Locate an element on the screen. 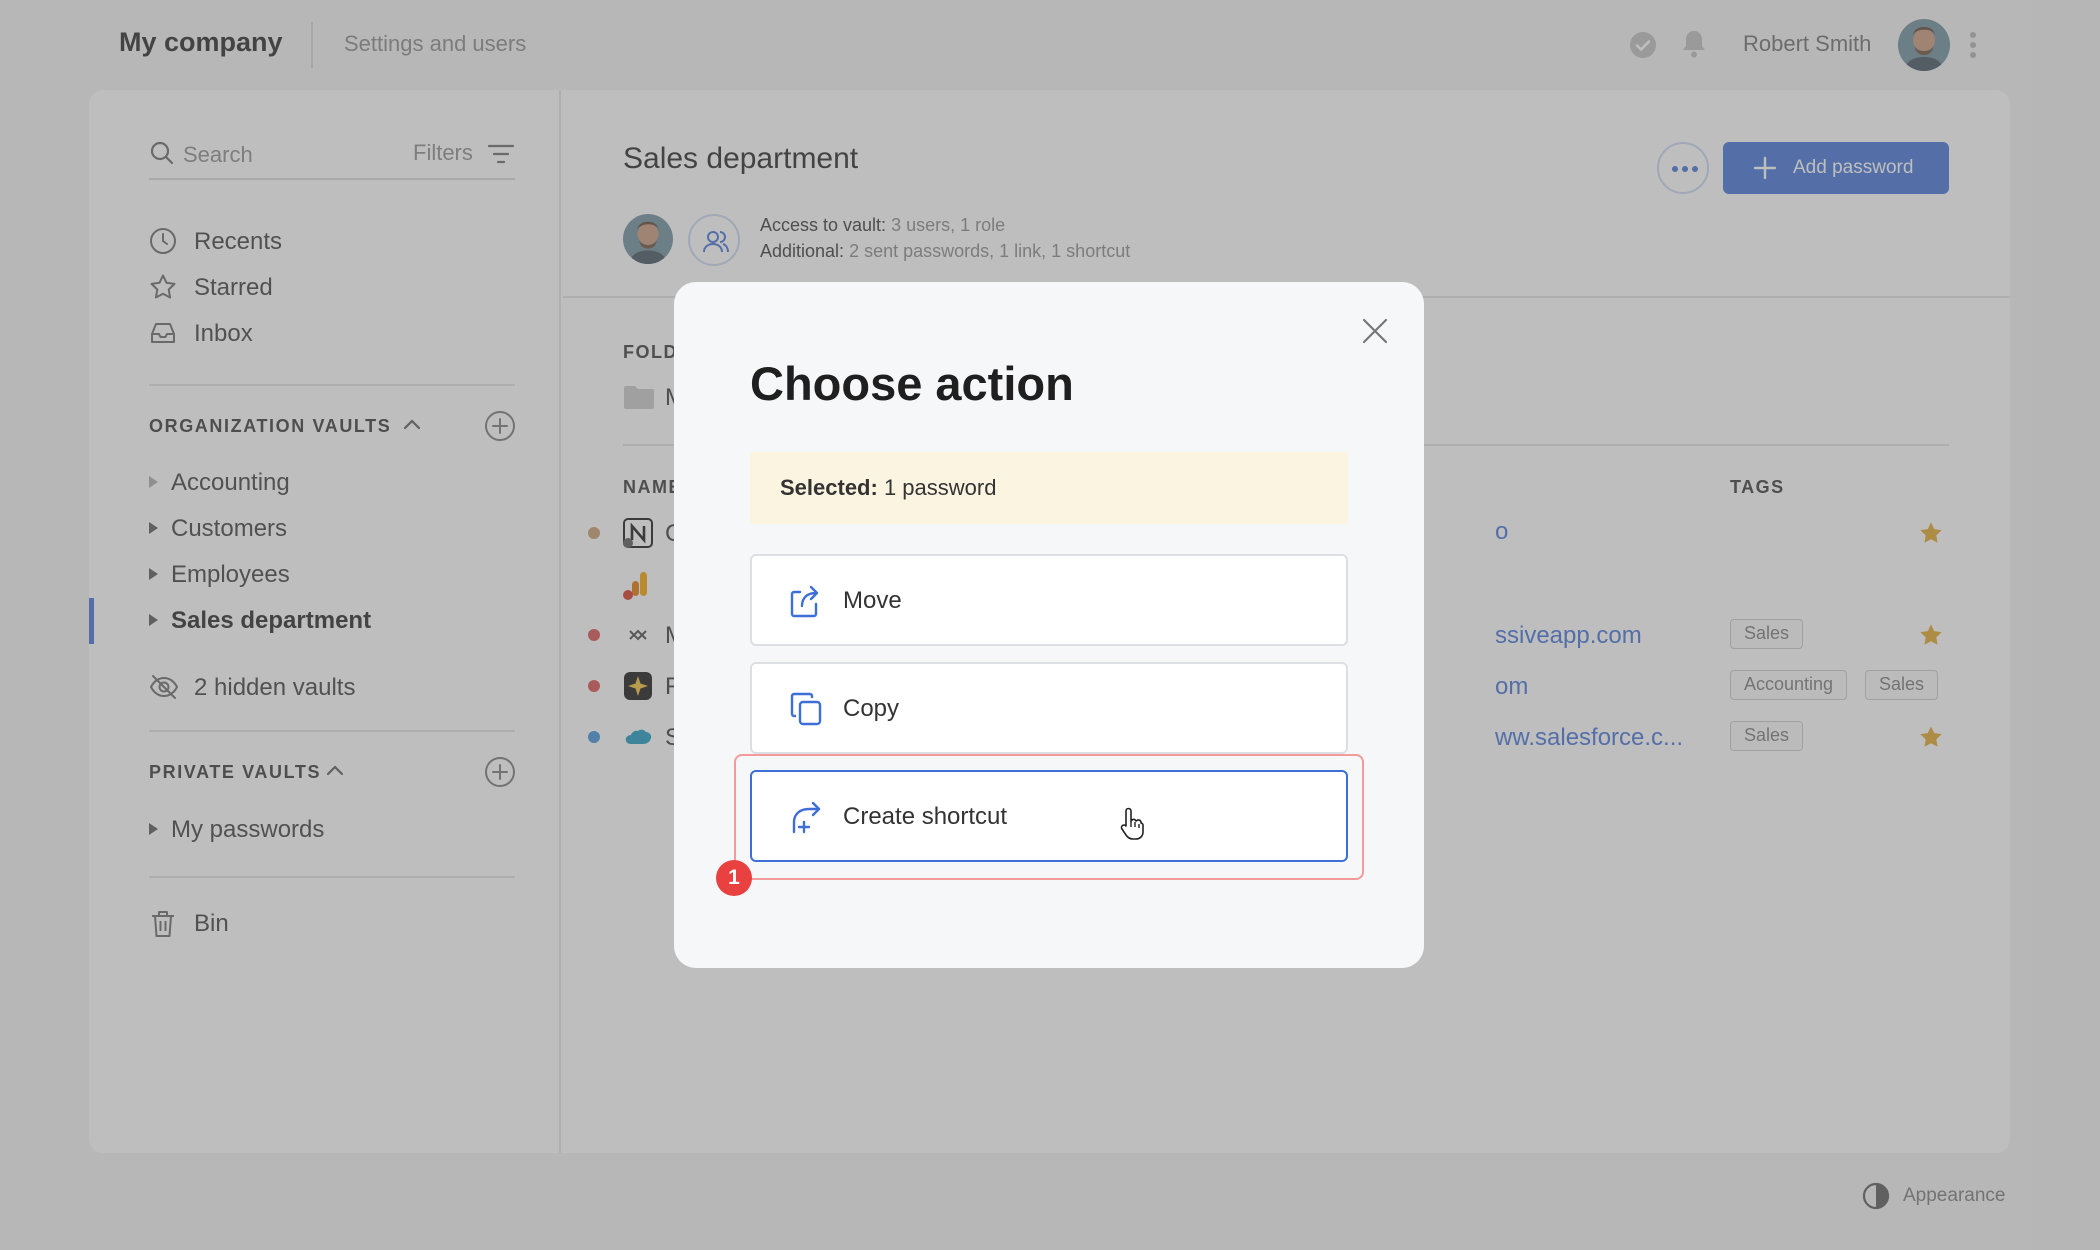 Image resolution: width=2100 pixels, height=1250 pixels. selection-text: Selected: 1 password is located at coordinates (888, 488).